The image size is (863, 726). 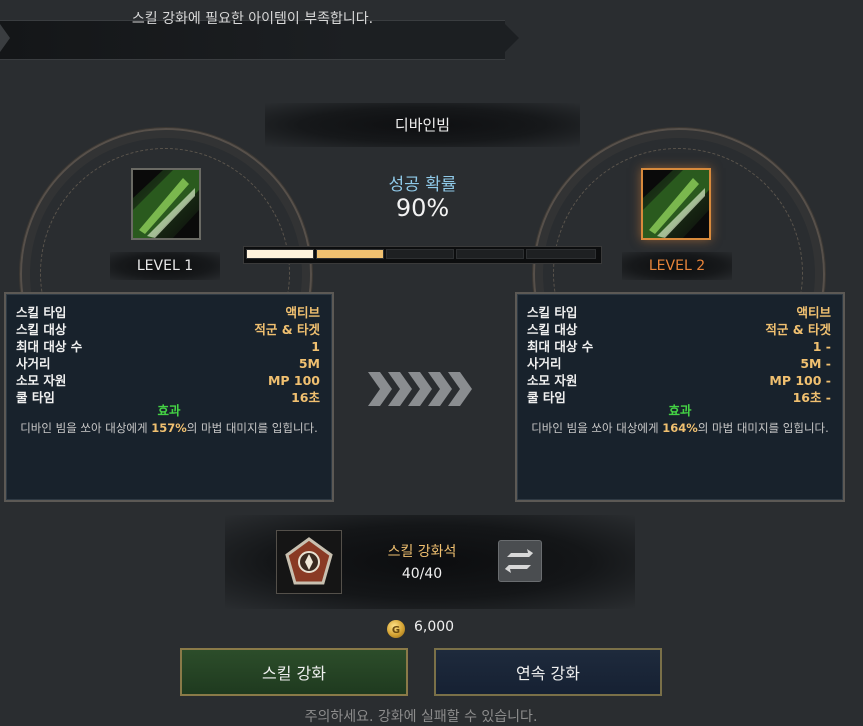 What do you see at coordinates (422, 125) in the screenshot?
I see `skill-name: 디바인빔` at bounding box center [422, 125].